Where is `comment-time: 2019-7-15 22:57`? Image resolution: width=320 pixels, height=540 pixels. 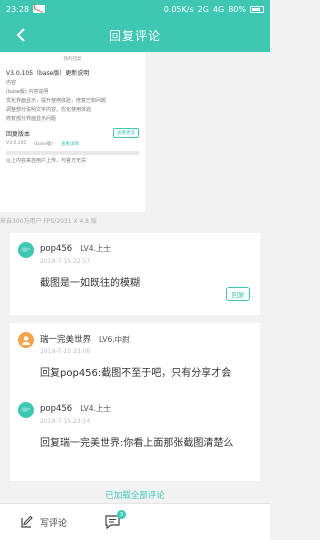
comment-time: 2019-7-15 22:57 is located at coordinates (65, 261).